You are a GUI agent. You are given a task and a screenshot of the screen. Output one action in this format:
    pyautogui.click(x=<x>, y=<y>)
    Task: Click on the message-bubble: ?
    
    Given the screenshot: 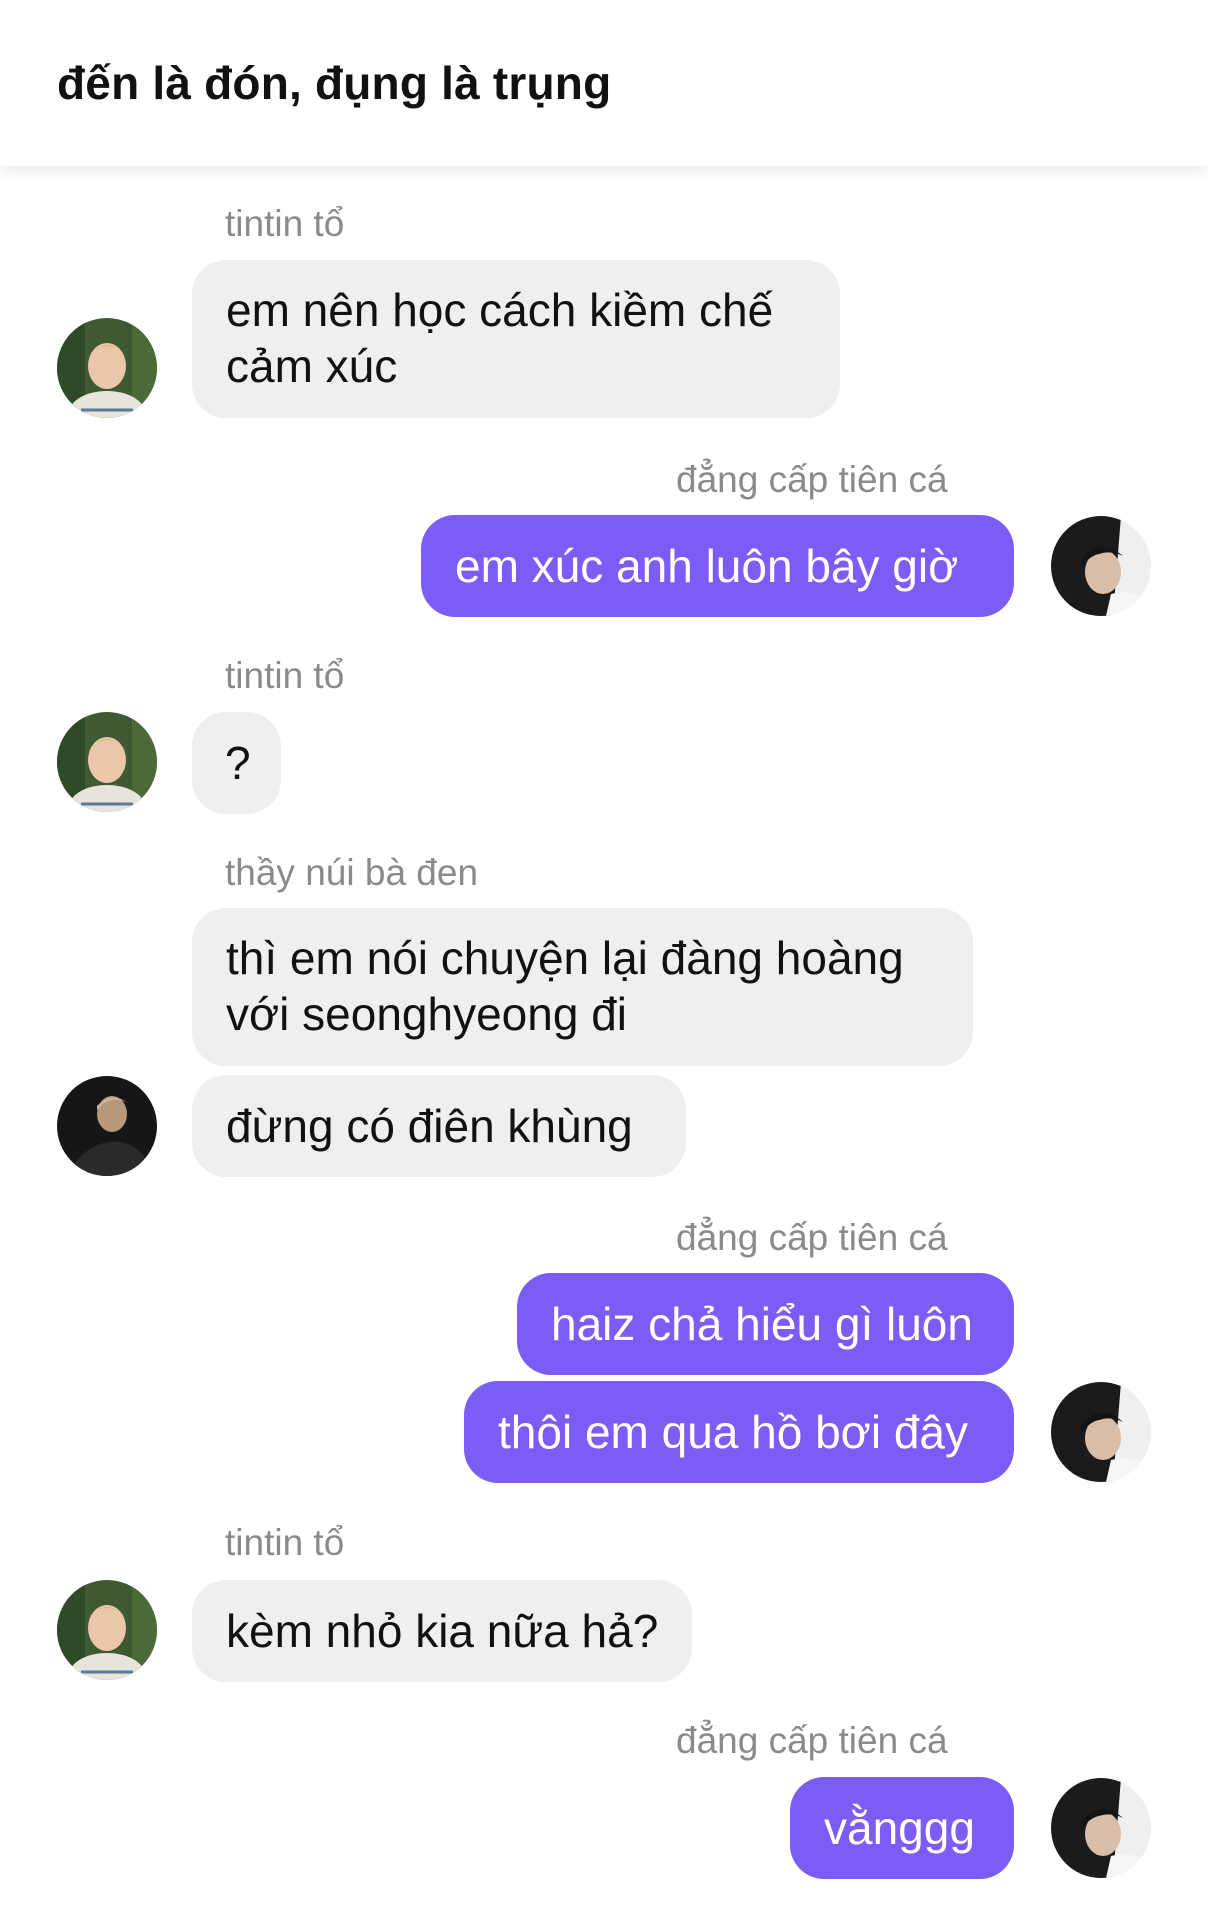 What is the action you would take?
    pyautogui.click(x=236, y=763)
    